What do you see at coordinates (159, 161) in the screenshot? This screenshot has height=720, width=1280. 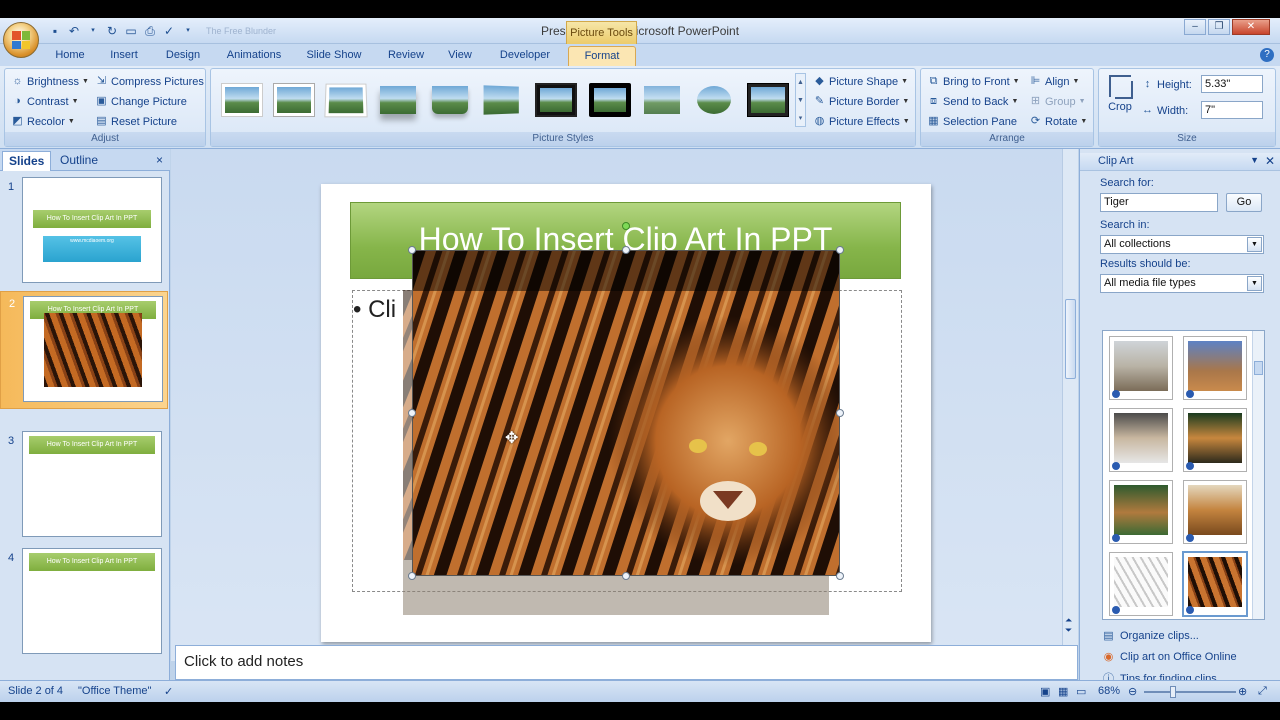 I see `close-pane-icon: ×` at bounding box center [159, 161].